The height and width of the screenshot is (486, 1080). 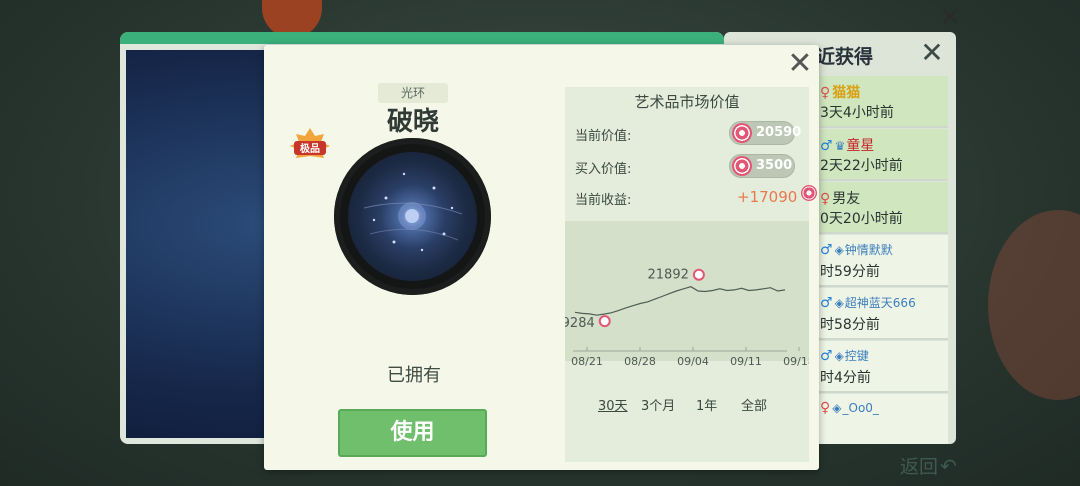 What do you see at coordinates (603, 136) in the screenshot?
I see `current-value-label: 当前价值:` at bounding box center [603, 136].